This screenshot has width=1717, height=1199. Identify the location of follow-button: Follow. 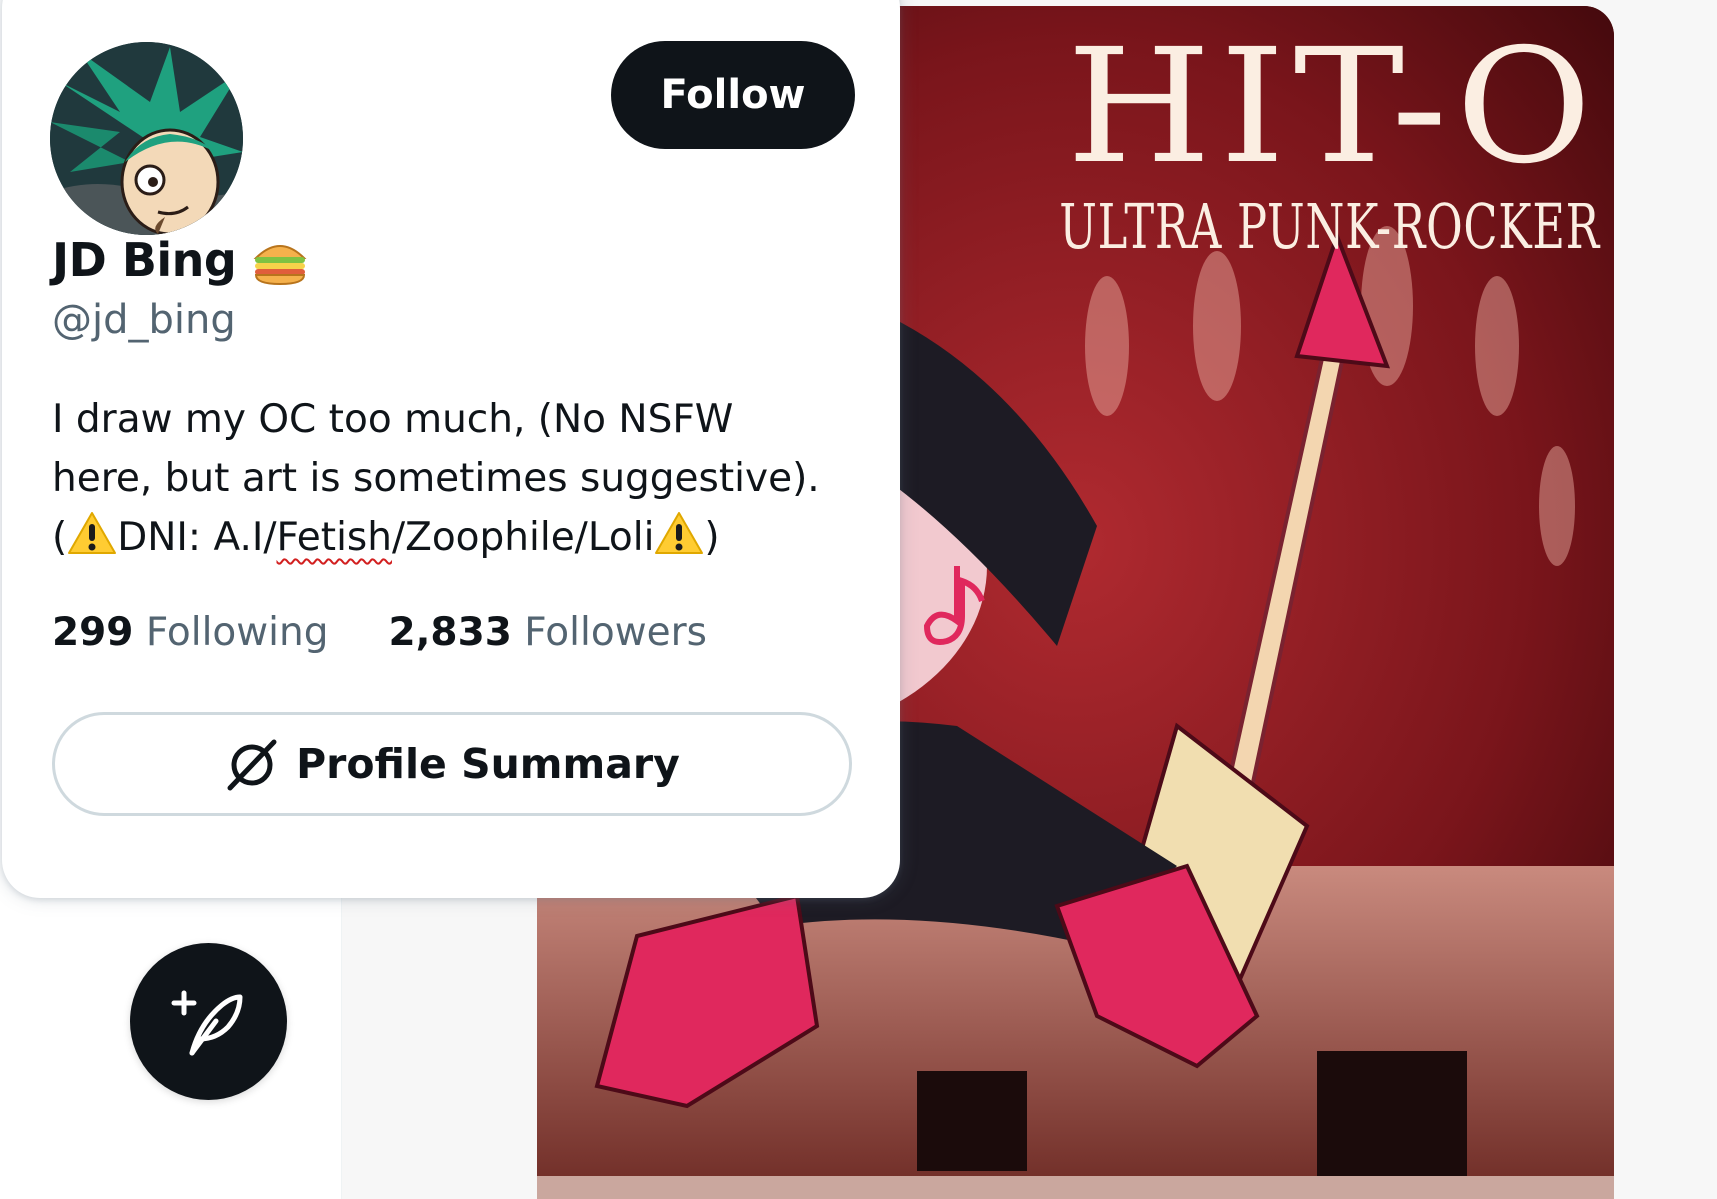
(733, 95).